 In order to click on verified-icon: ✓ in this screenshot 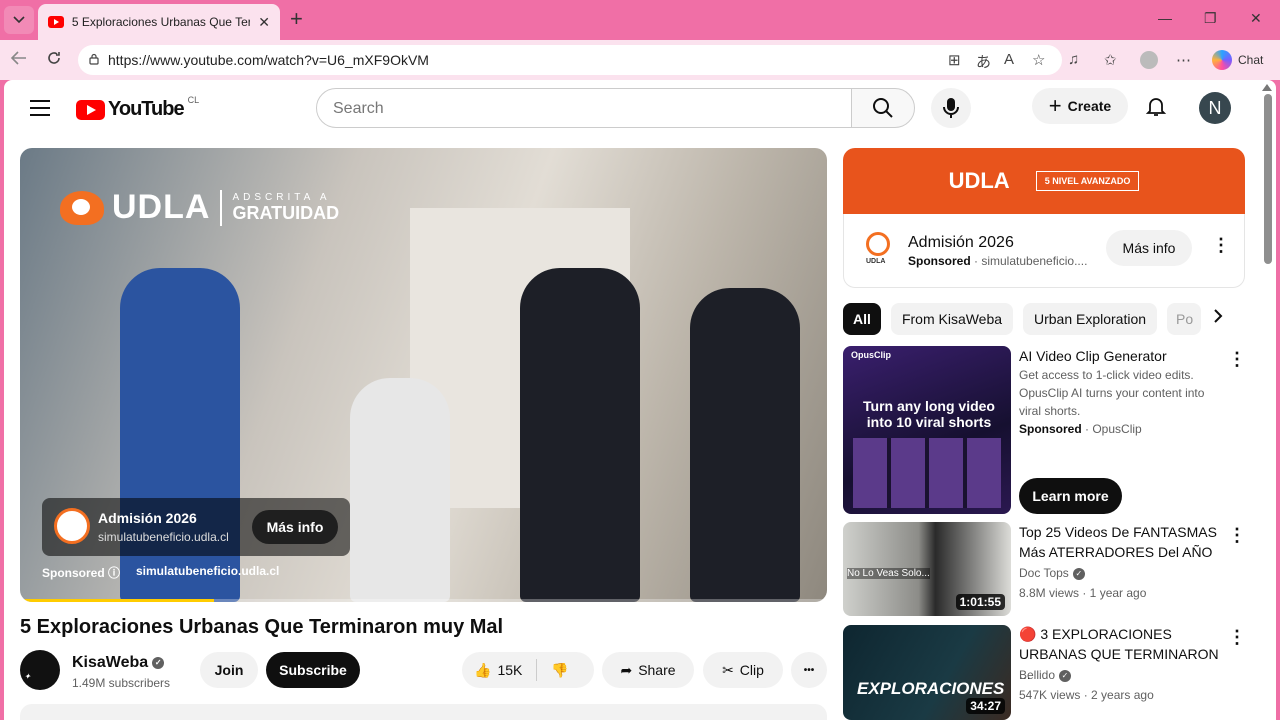, I will do `click(1078, 573)`.